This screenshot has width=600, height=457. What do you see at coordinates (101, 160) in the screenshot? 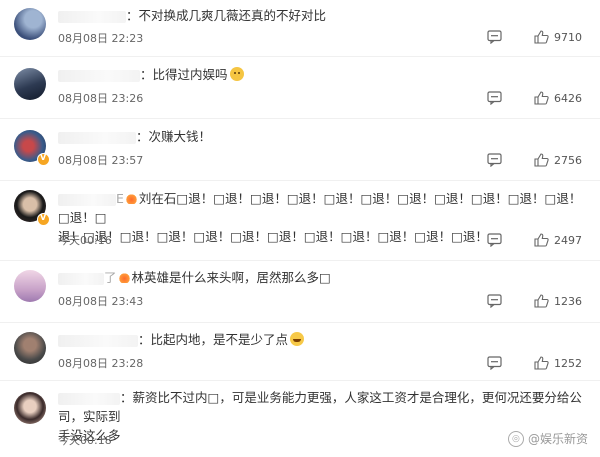
I see `comment-time: 08月08日 23:57` at bounding box center [101, 160].